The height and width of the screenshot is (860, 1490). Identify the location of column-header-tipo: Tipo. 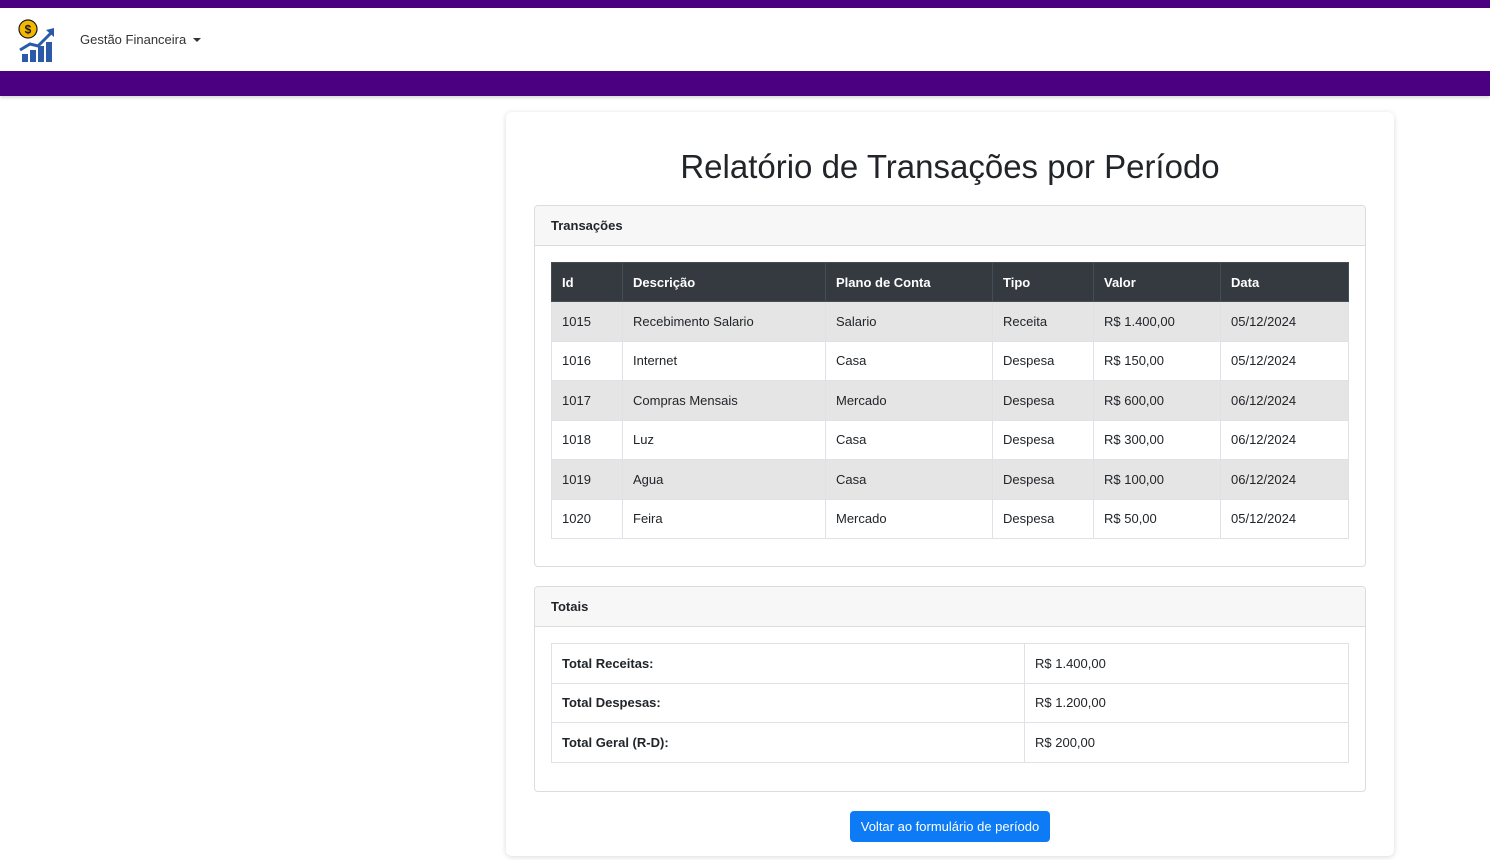
(1043, 282).